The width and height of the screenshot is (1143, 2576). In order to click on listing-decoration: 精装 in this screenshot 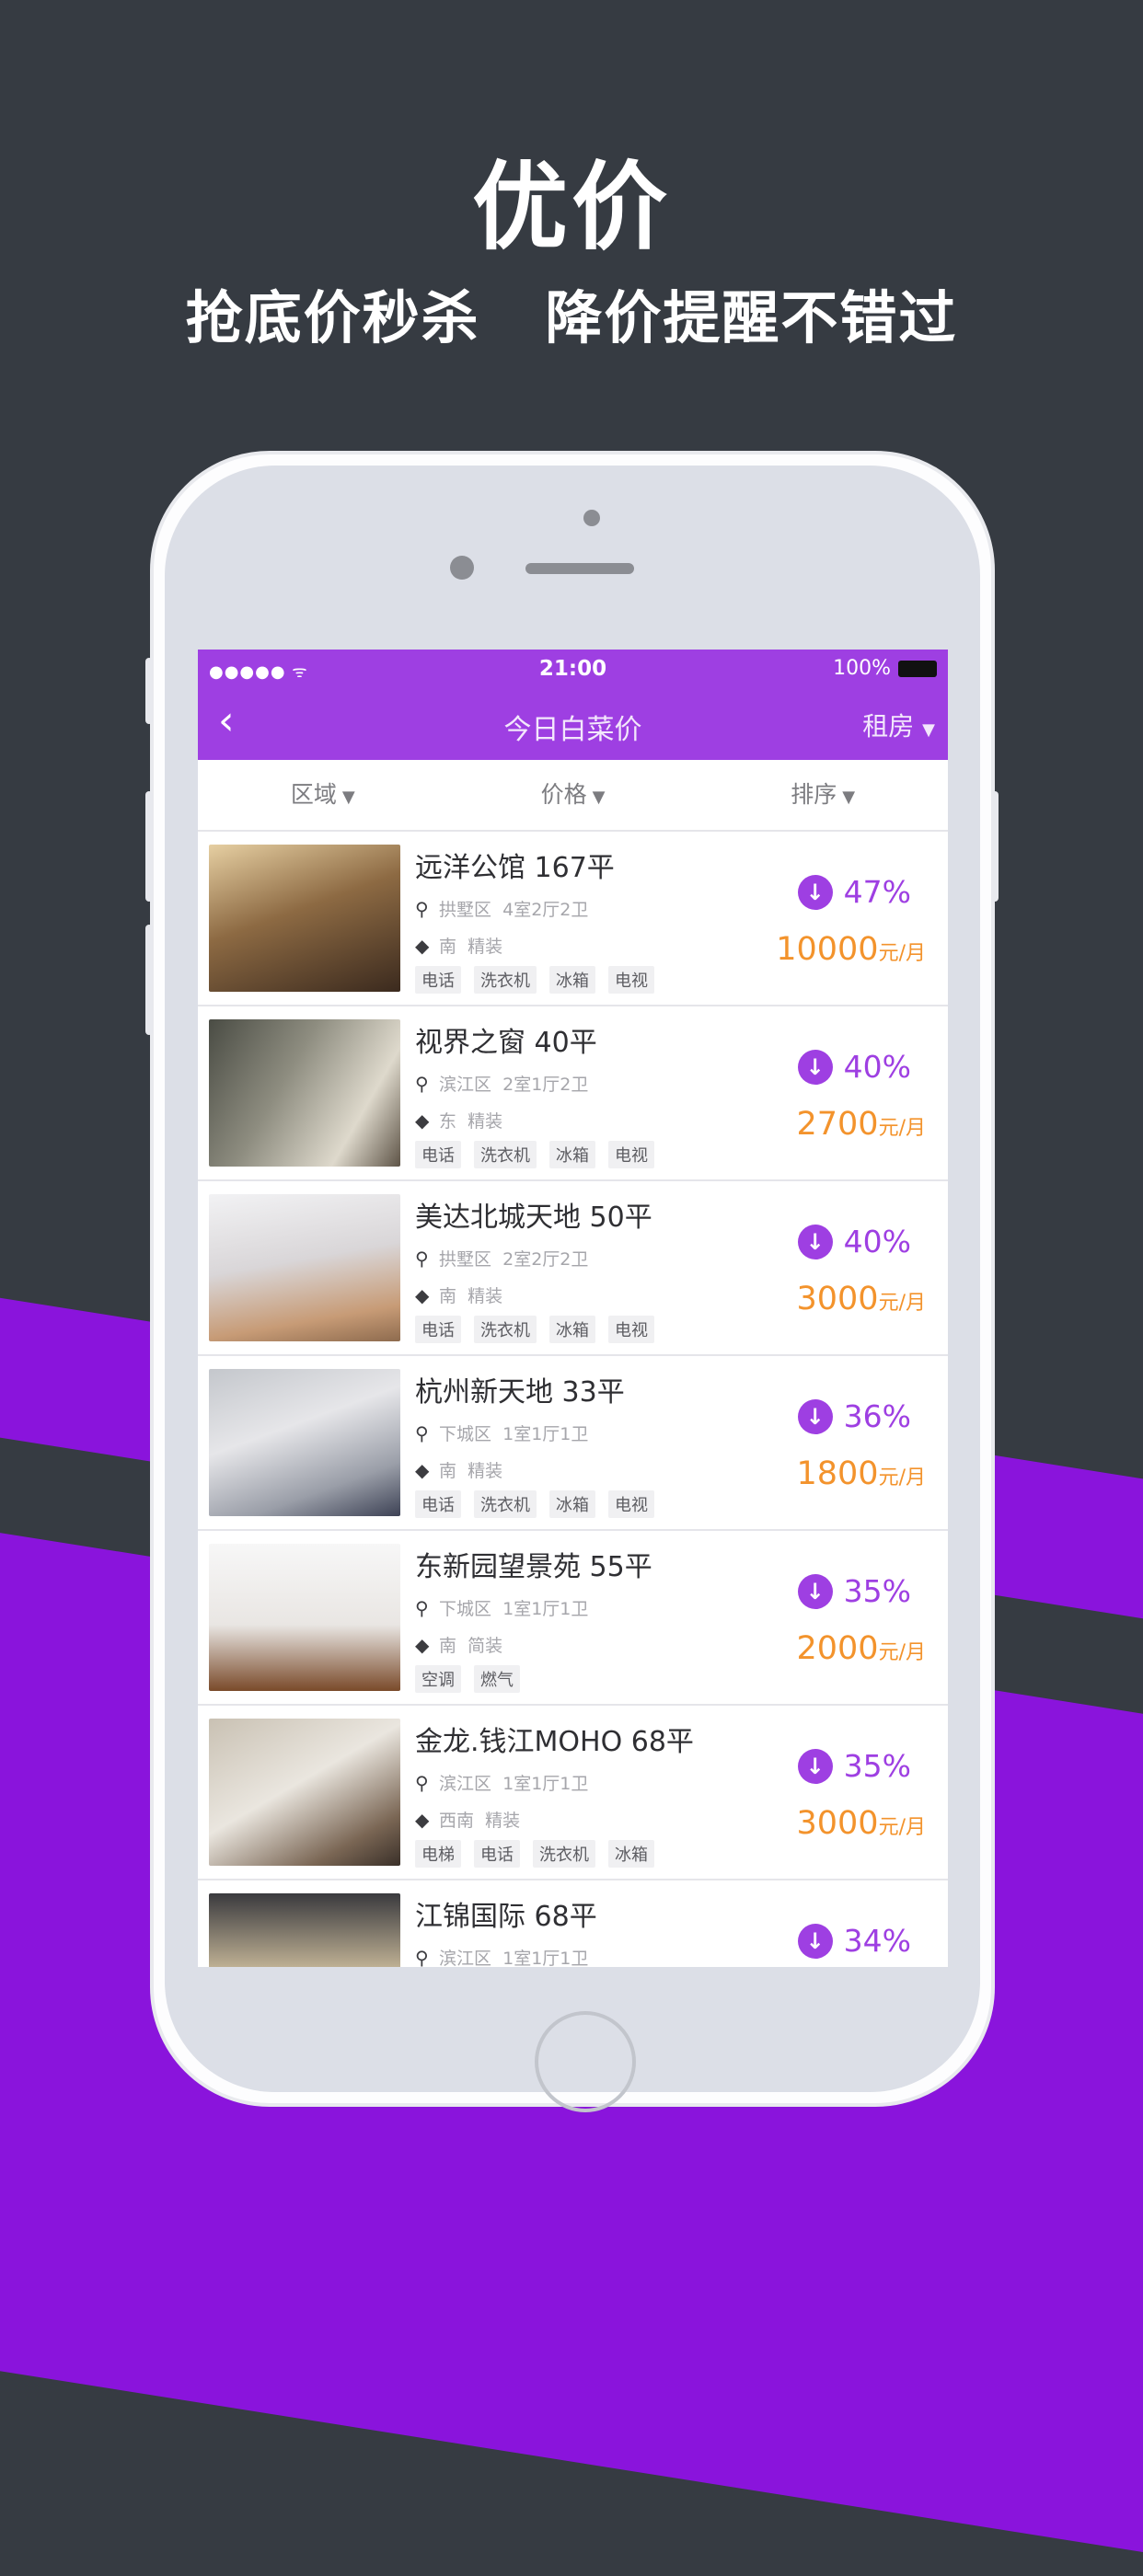, I will do `click(503, 1821)`.